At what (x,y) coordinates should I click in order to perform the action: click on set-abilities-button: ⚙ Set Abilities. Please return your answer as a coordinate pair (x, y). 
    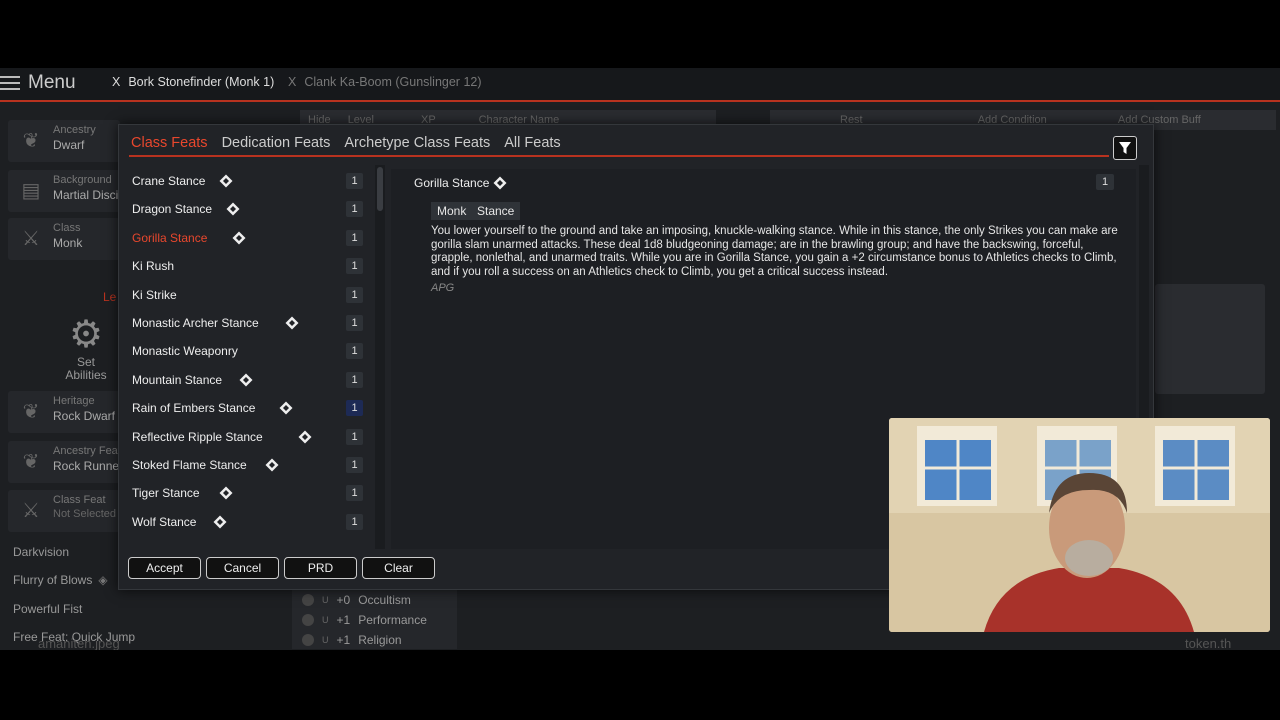
    Looking at the image, I should click on (86, 348).